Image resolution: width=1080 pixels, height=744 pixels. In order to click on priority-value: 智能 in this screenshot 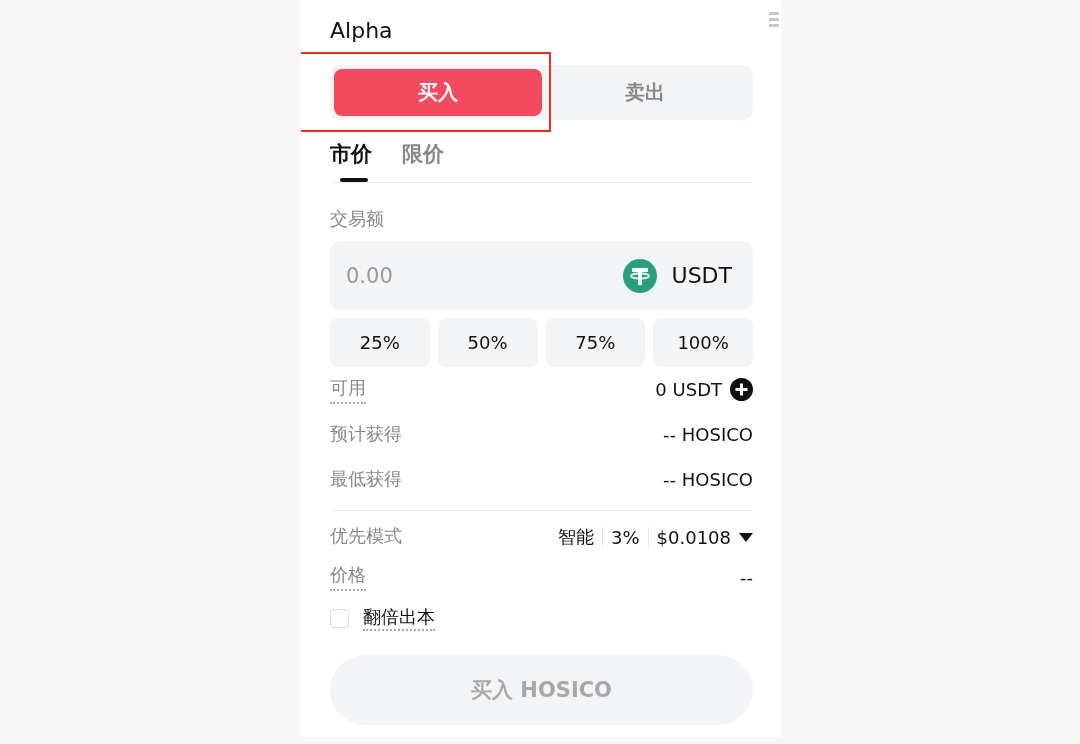, I will do `click(576, 537)`.